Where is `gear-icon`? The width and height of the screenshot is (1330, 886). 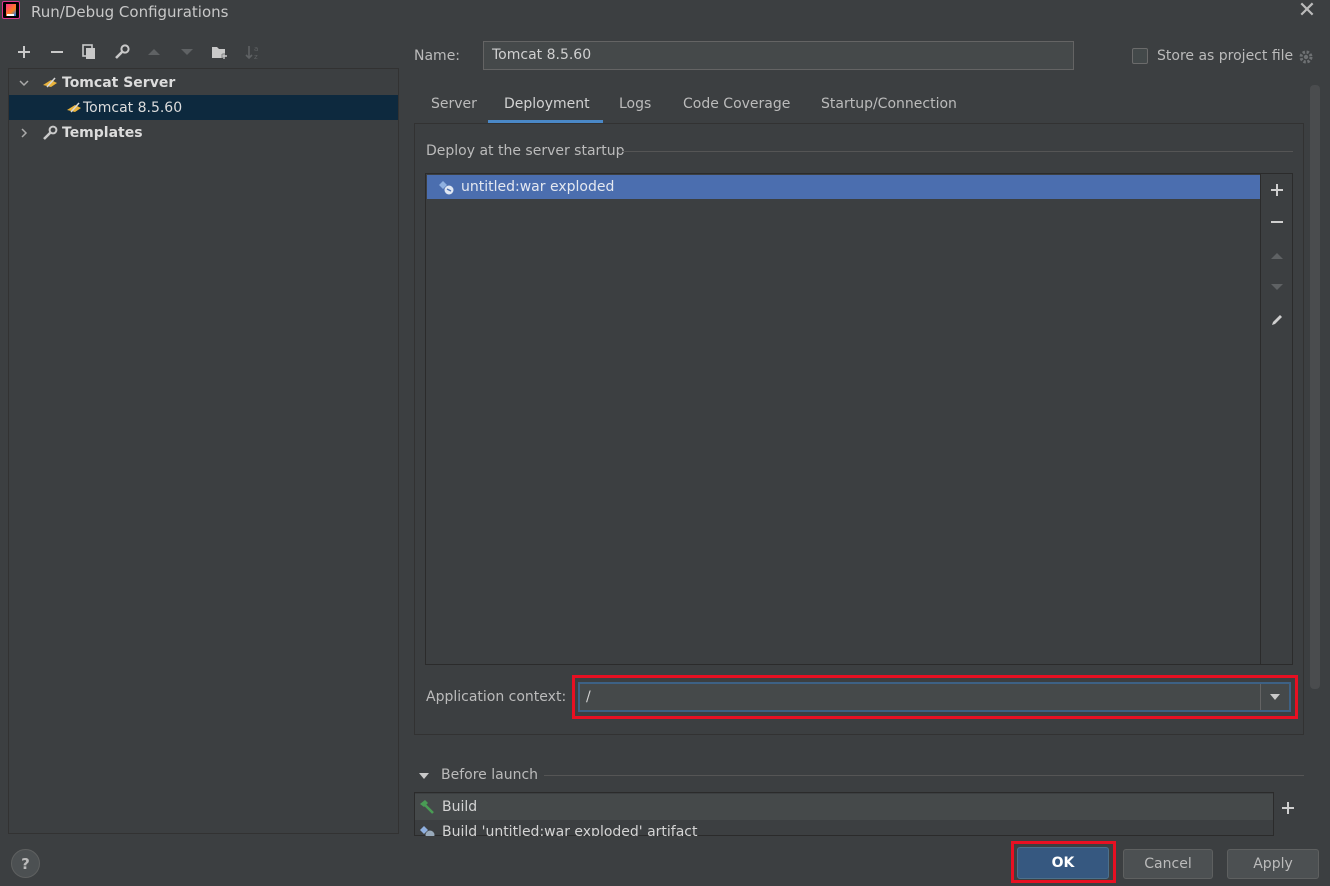
gear-icon is located at coordinates (1306, 57).